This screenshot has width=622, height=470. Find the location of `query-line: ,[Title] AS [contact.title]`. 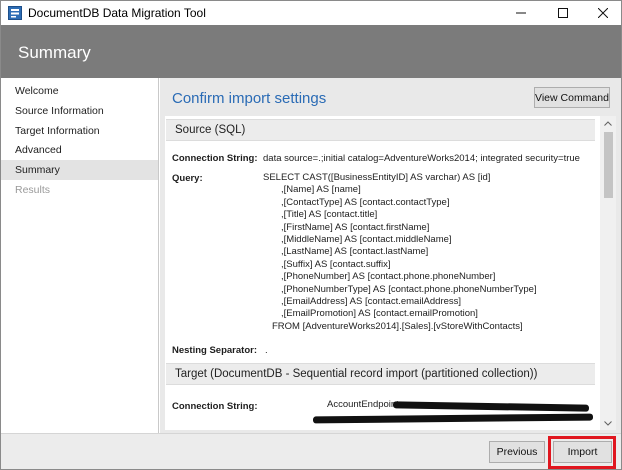

query-line: ,[Title] AS [contact.title] is located at coordinates (329, 215).